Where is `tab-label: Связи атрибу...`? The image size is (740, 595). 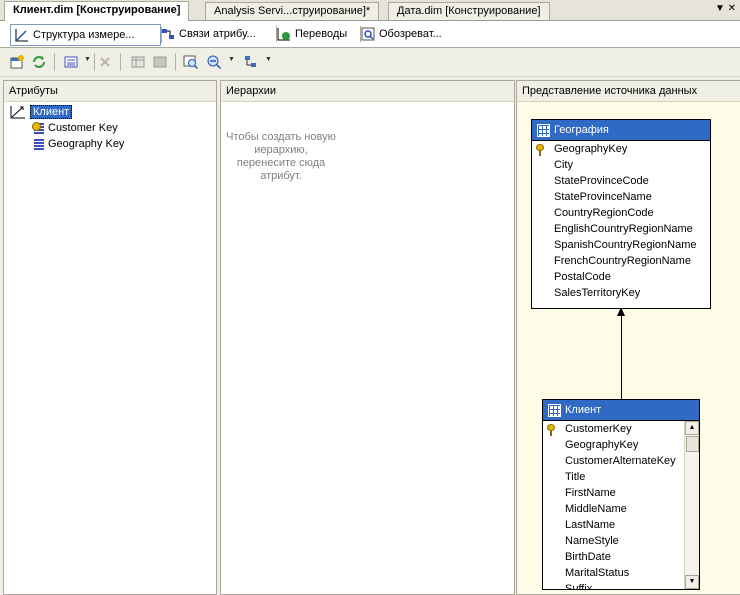 tab-label: Связи атрибу... is located at coordinates (217, 34).